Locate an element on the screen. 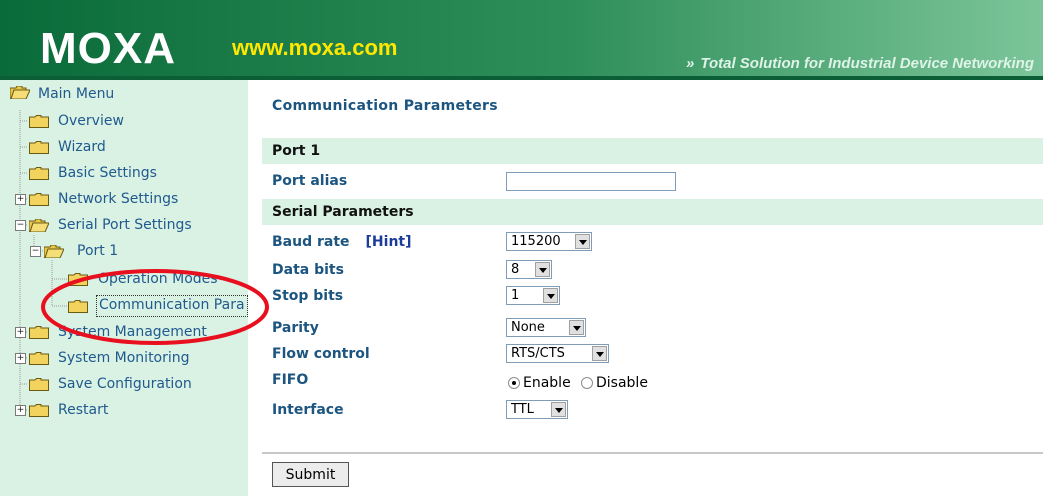 The height and width of the screenshot is (496, 1043). sidebar-item-system-management: System Management is located at coordinates (132, 332).